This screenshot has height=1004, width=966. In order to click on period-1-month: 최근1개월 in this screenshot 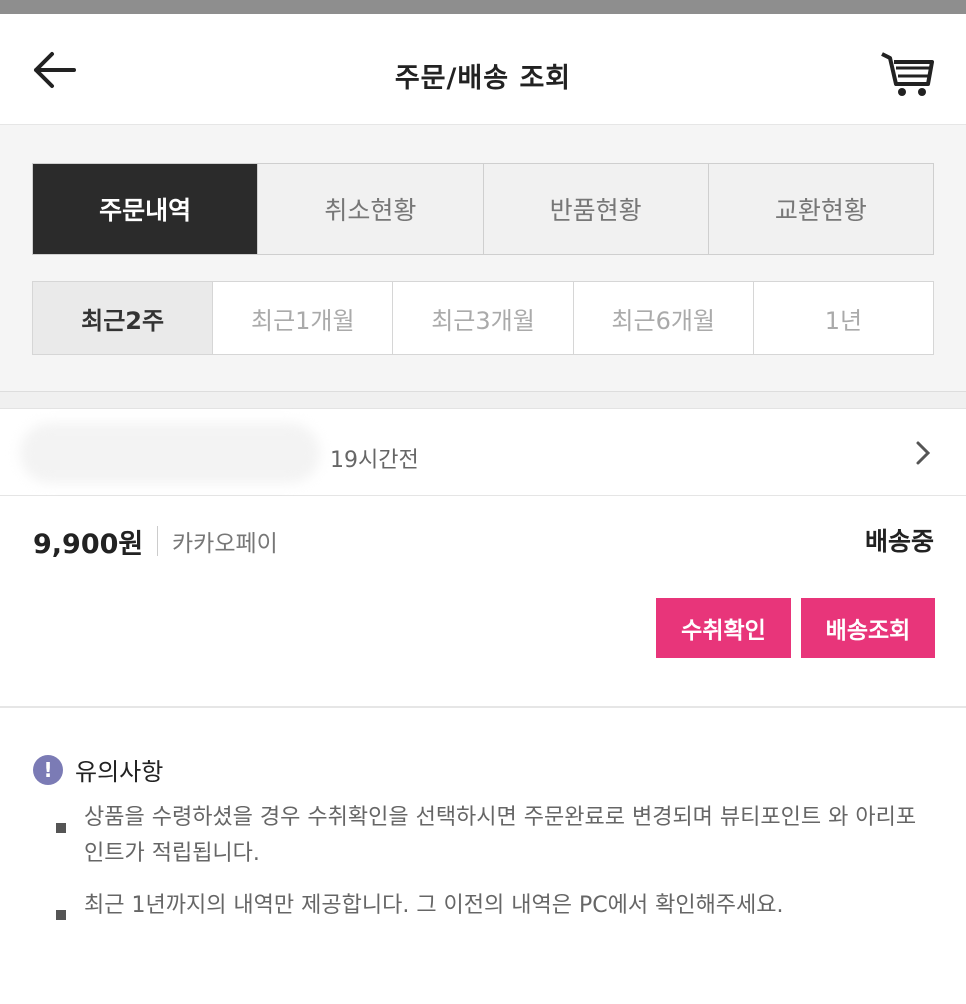, I will do `click(302, 318)`.